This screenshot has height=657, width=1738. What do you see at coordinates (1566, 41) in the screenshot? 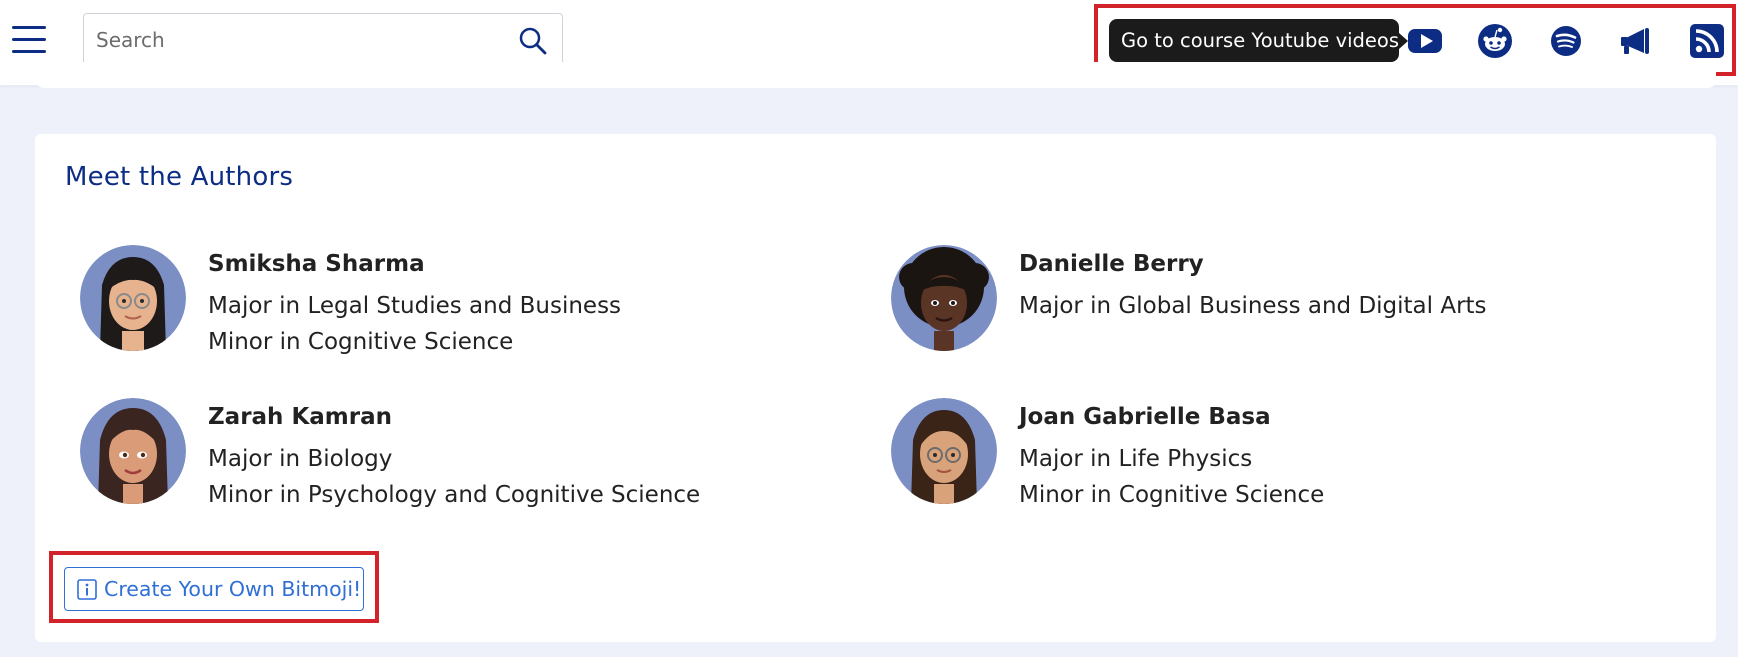
I see `spotify-icon` at bounding box center [1566, 41].